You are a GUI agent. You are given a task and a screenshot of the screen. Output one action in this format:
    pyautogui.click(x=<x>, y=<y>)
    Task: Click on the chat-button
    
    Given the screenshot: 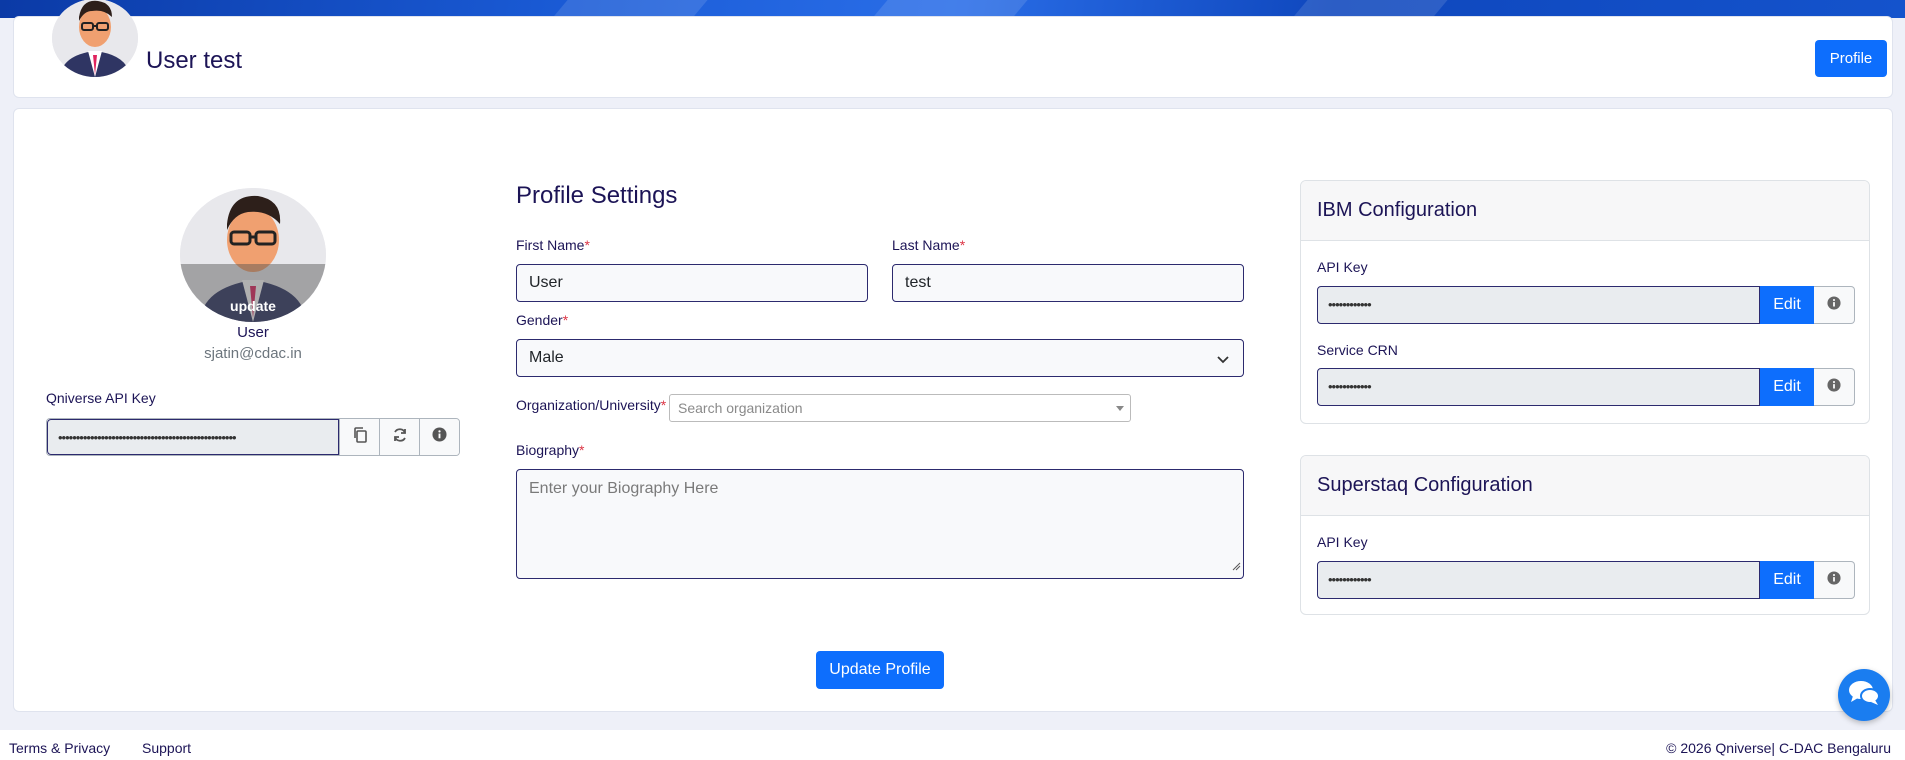 What is the action you would take?
    pyautogui.click(x=1864, y=695)
    